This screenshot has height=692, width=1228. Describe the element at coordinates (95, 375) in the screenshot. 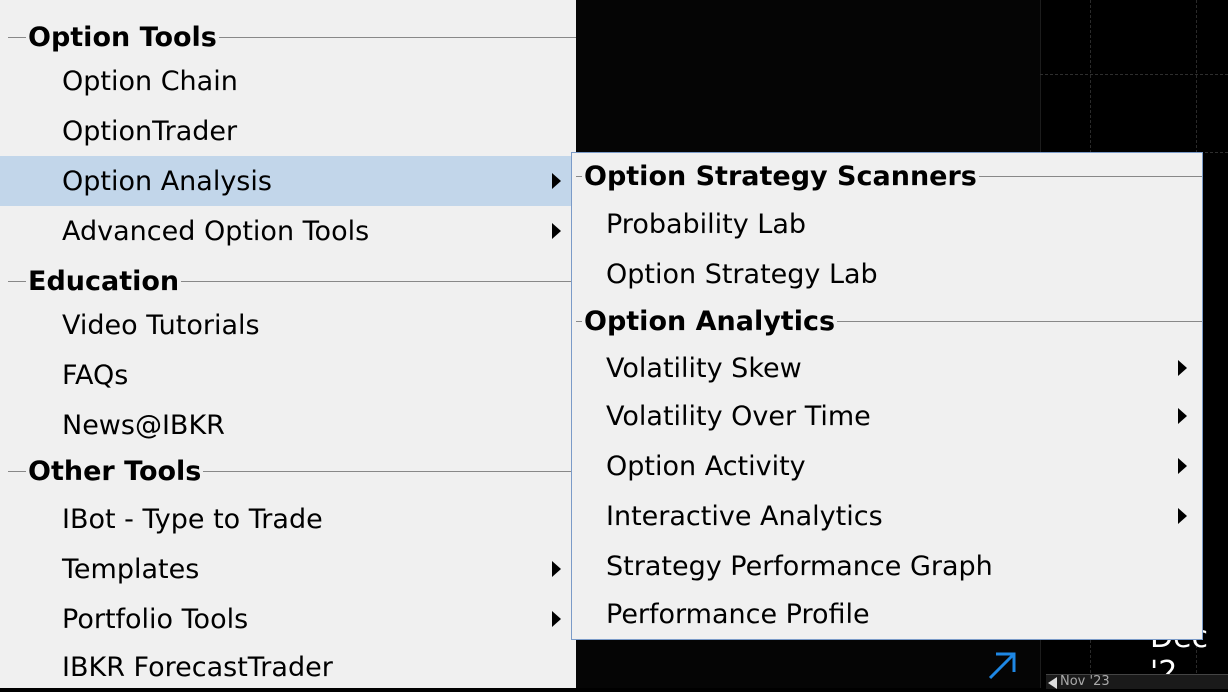

I see `menu-item-label: FAQs` at that location.